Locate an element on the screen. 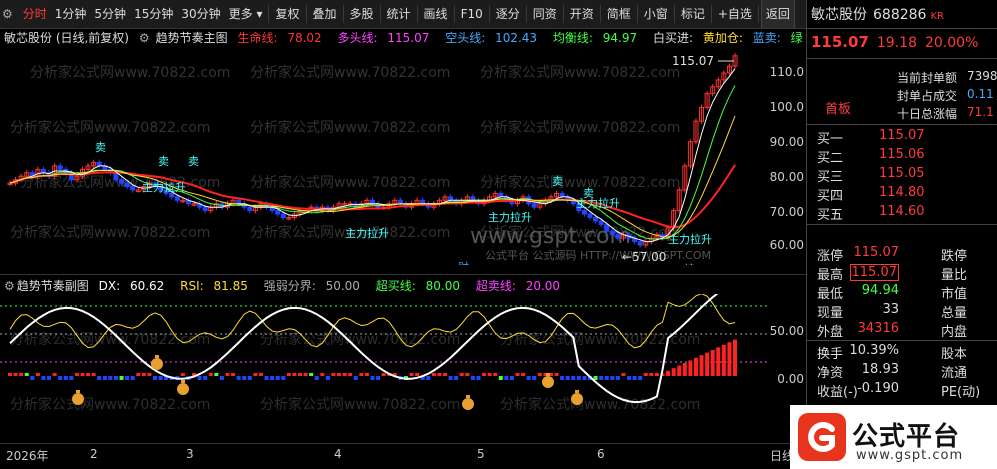  mark-button: 标记 is located at coordinates (693, 14).